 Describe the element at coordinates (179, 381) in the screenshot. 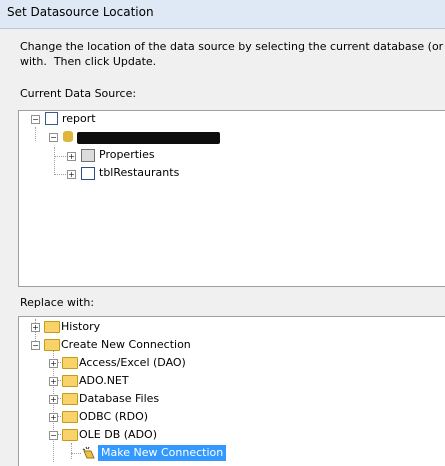

I see `tree-node-ado-net: + ADO.NET` at that location.